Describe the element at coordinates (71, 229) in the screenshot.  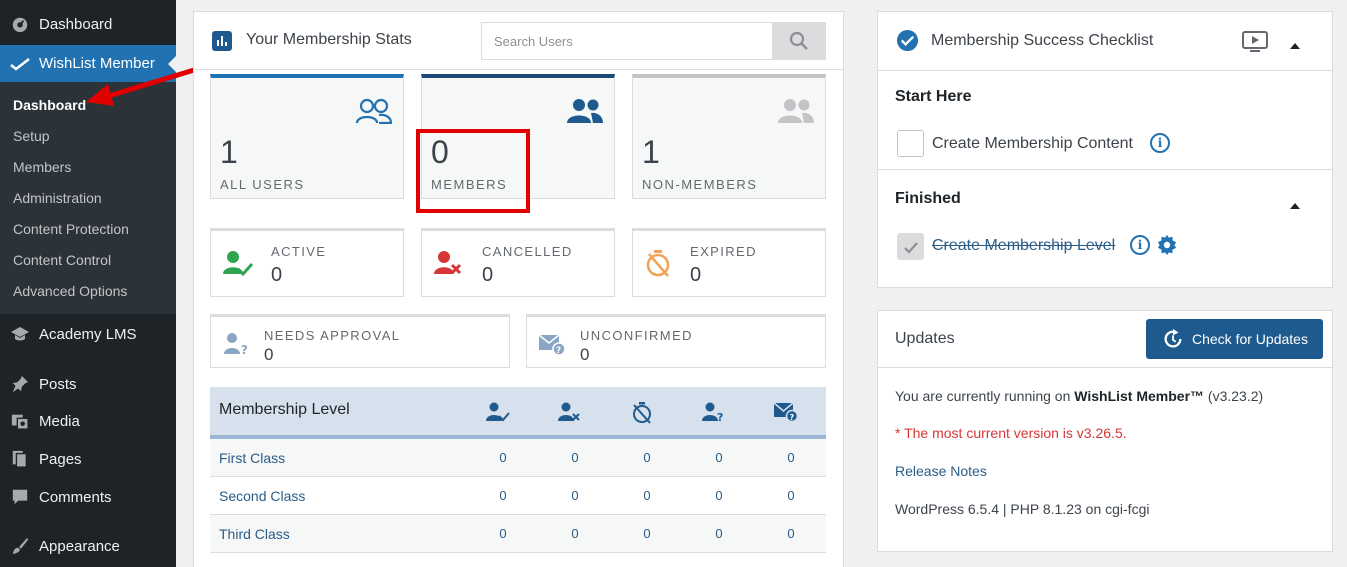
I see `submenu-content-protection: Content Protection` at that location.